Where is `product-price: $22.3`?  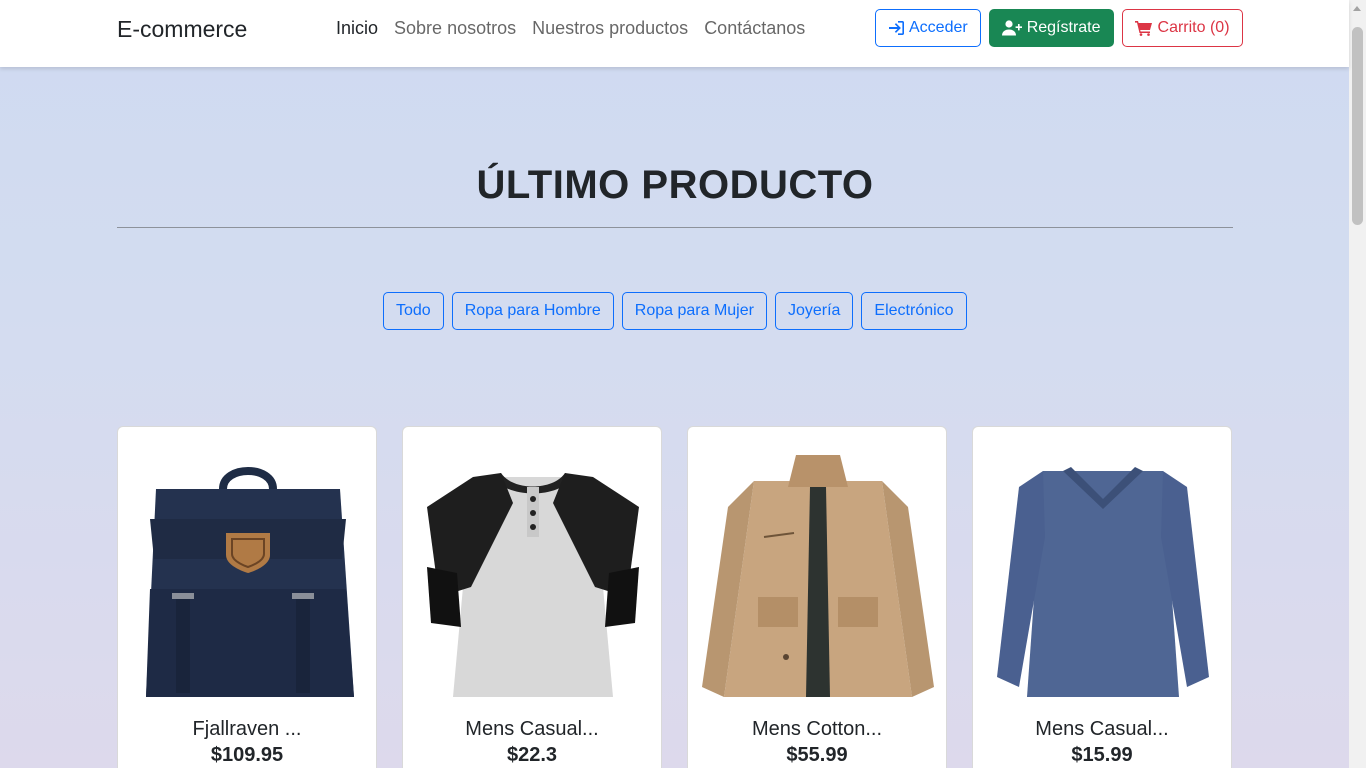 product-price: $22.3 is located at coordinates (532, 755).